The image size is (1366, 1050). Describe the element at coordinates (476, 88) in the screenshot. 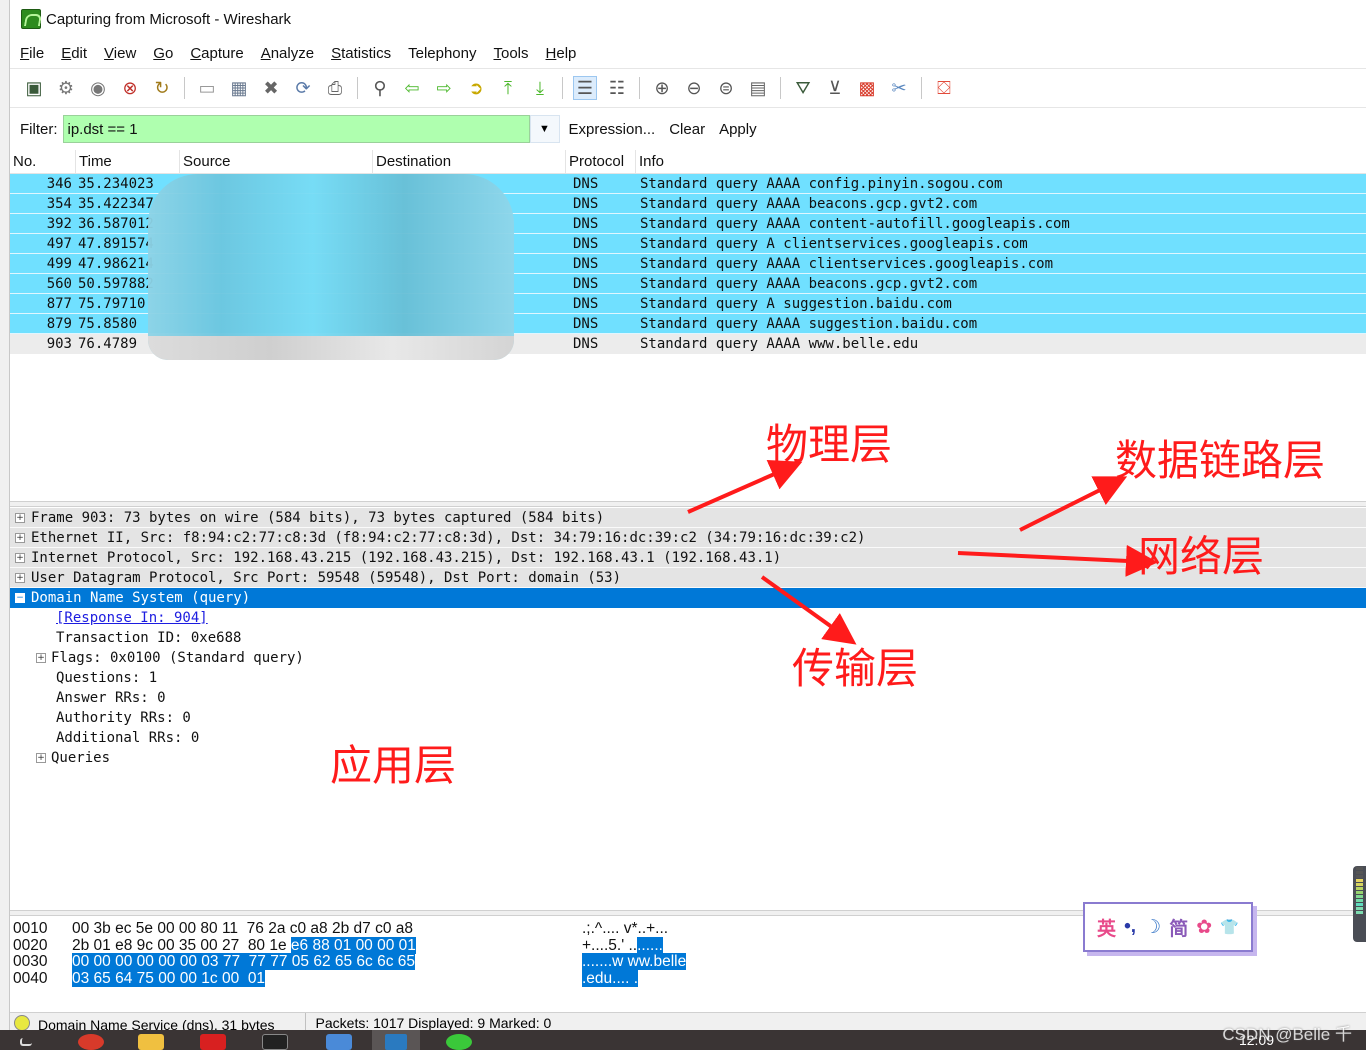

I see `go-to-packet-button: ➲` at that location.